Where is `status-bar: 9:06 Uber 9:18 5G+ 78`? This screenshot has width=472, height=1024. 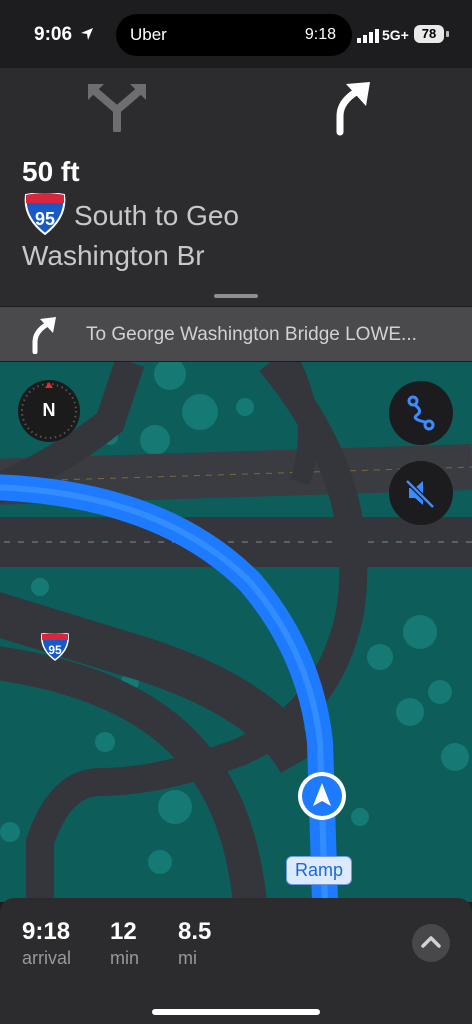 status-bar: 9:06 Uber 9:18 5G+ 78 is located at coordinates (236, 34).